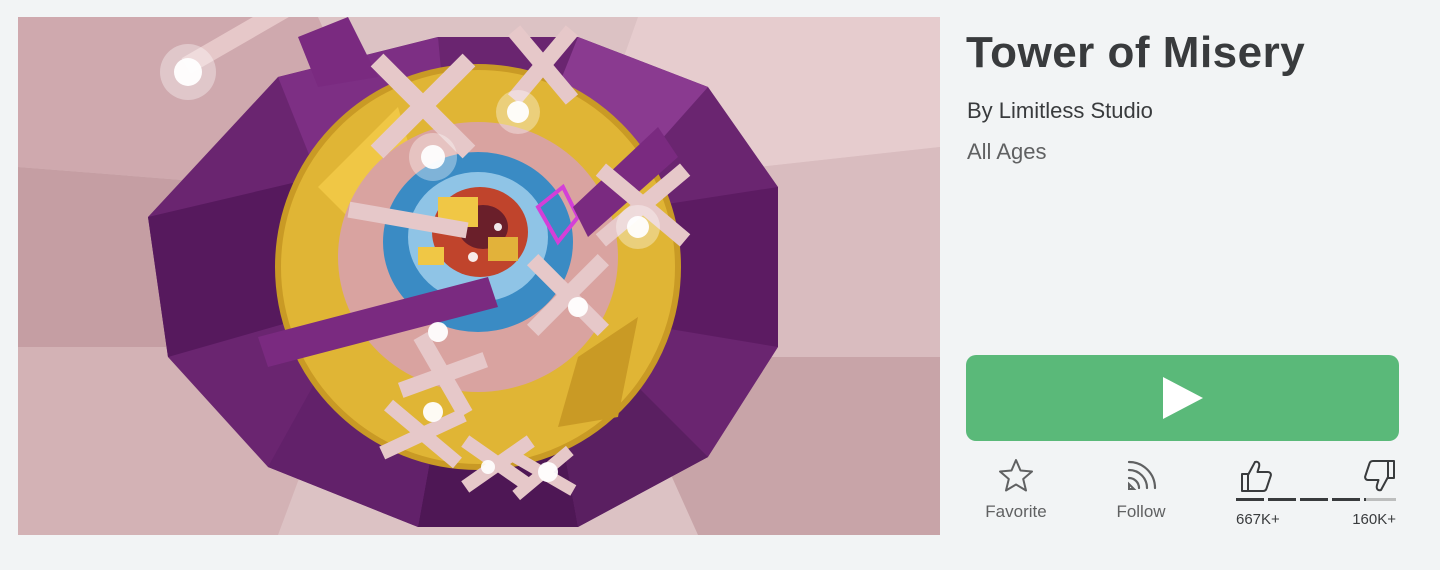 This screenshot has width=1440, height=570. What do you see at coordinates (1016, 475) in the screenshot?
I see `star-icon` at bounding box center [1016, 475].